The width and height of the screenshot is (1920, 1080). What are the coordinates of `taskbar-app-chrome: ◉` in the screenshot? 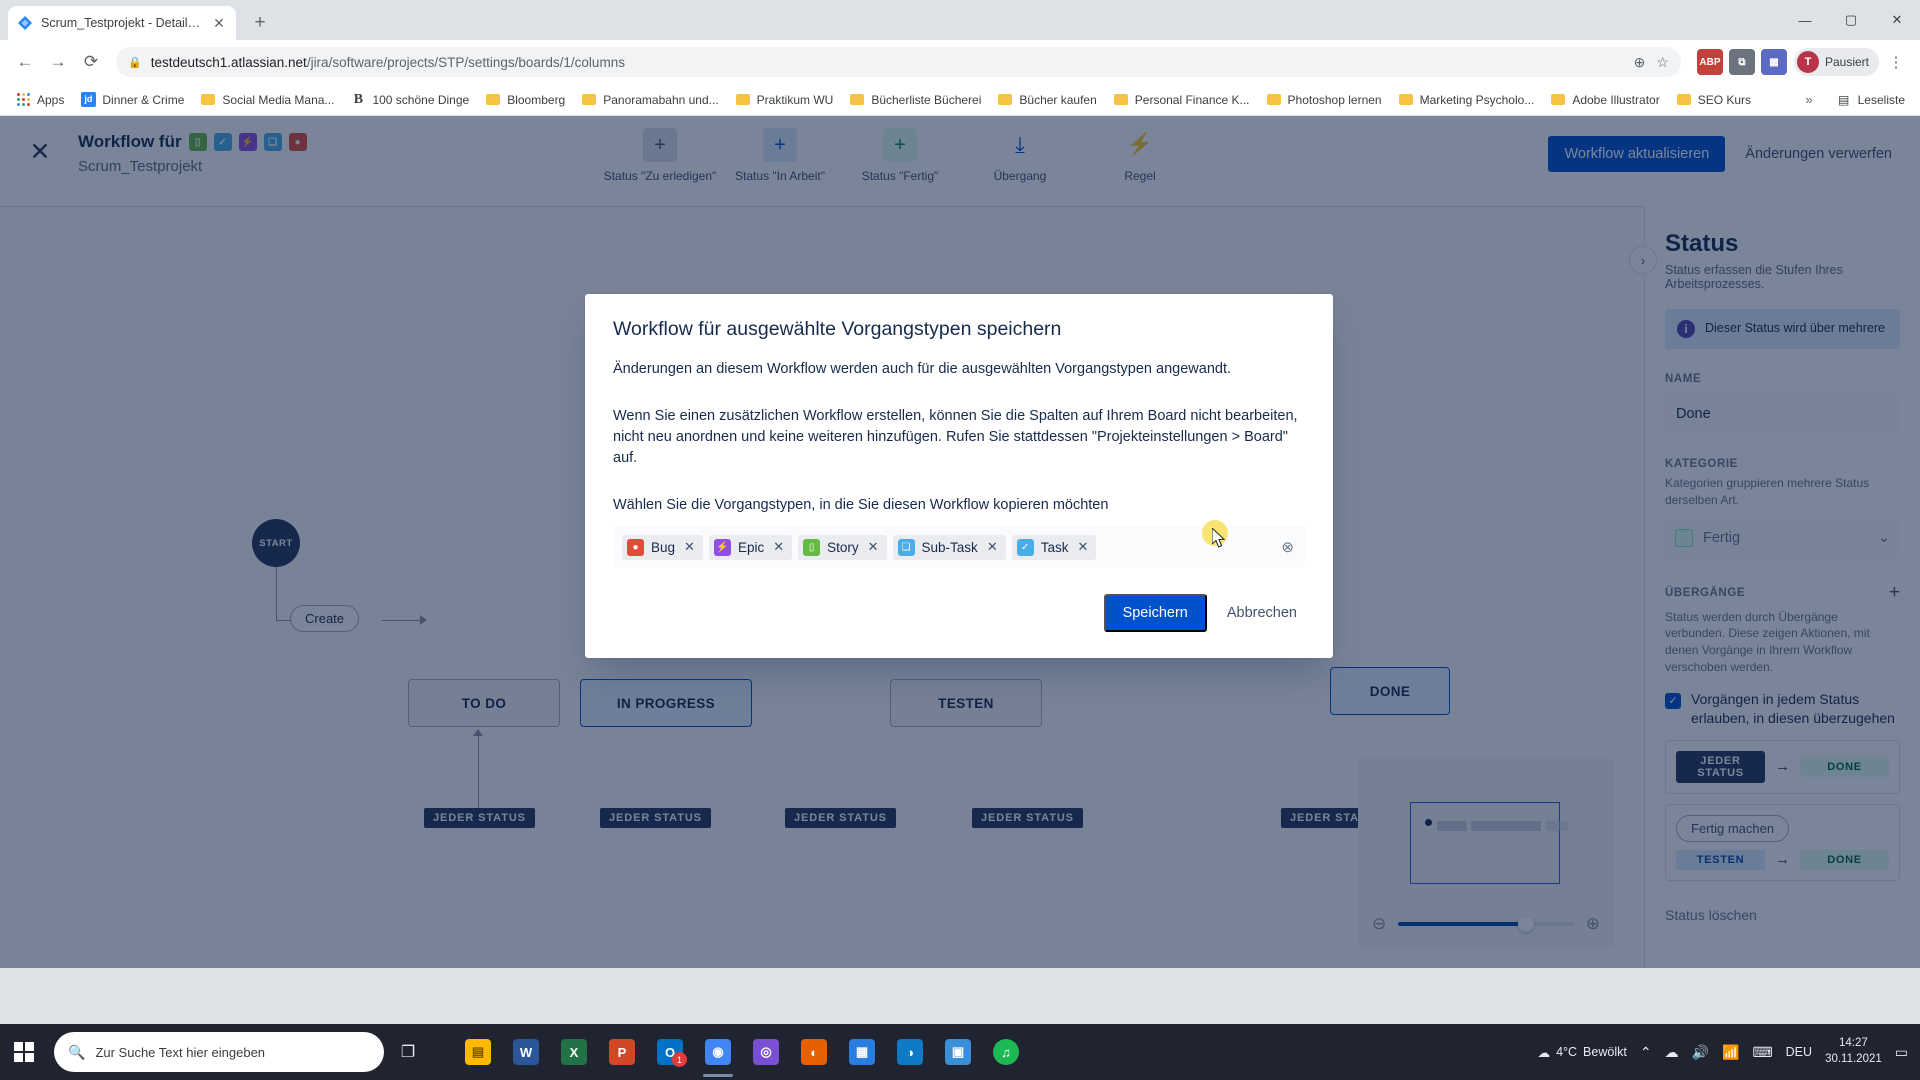 It's located at (718, 1052).